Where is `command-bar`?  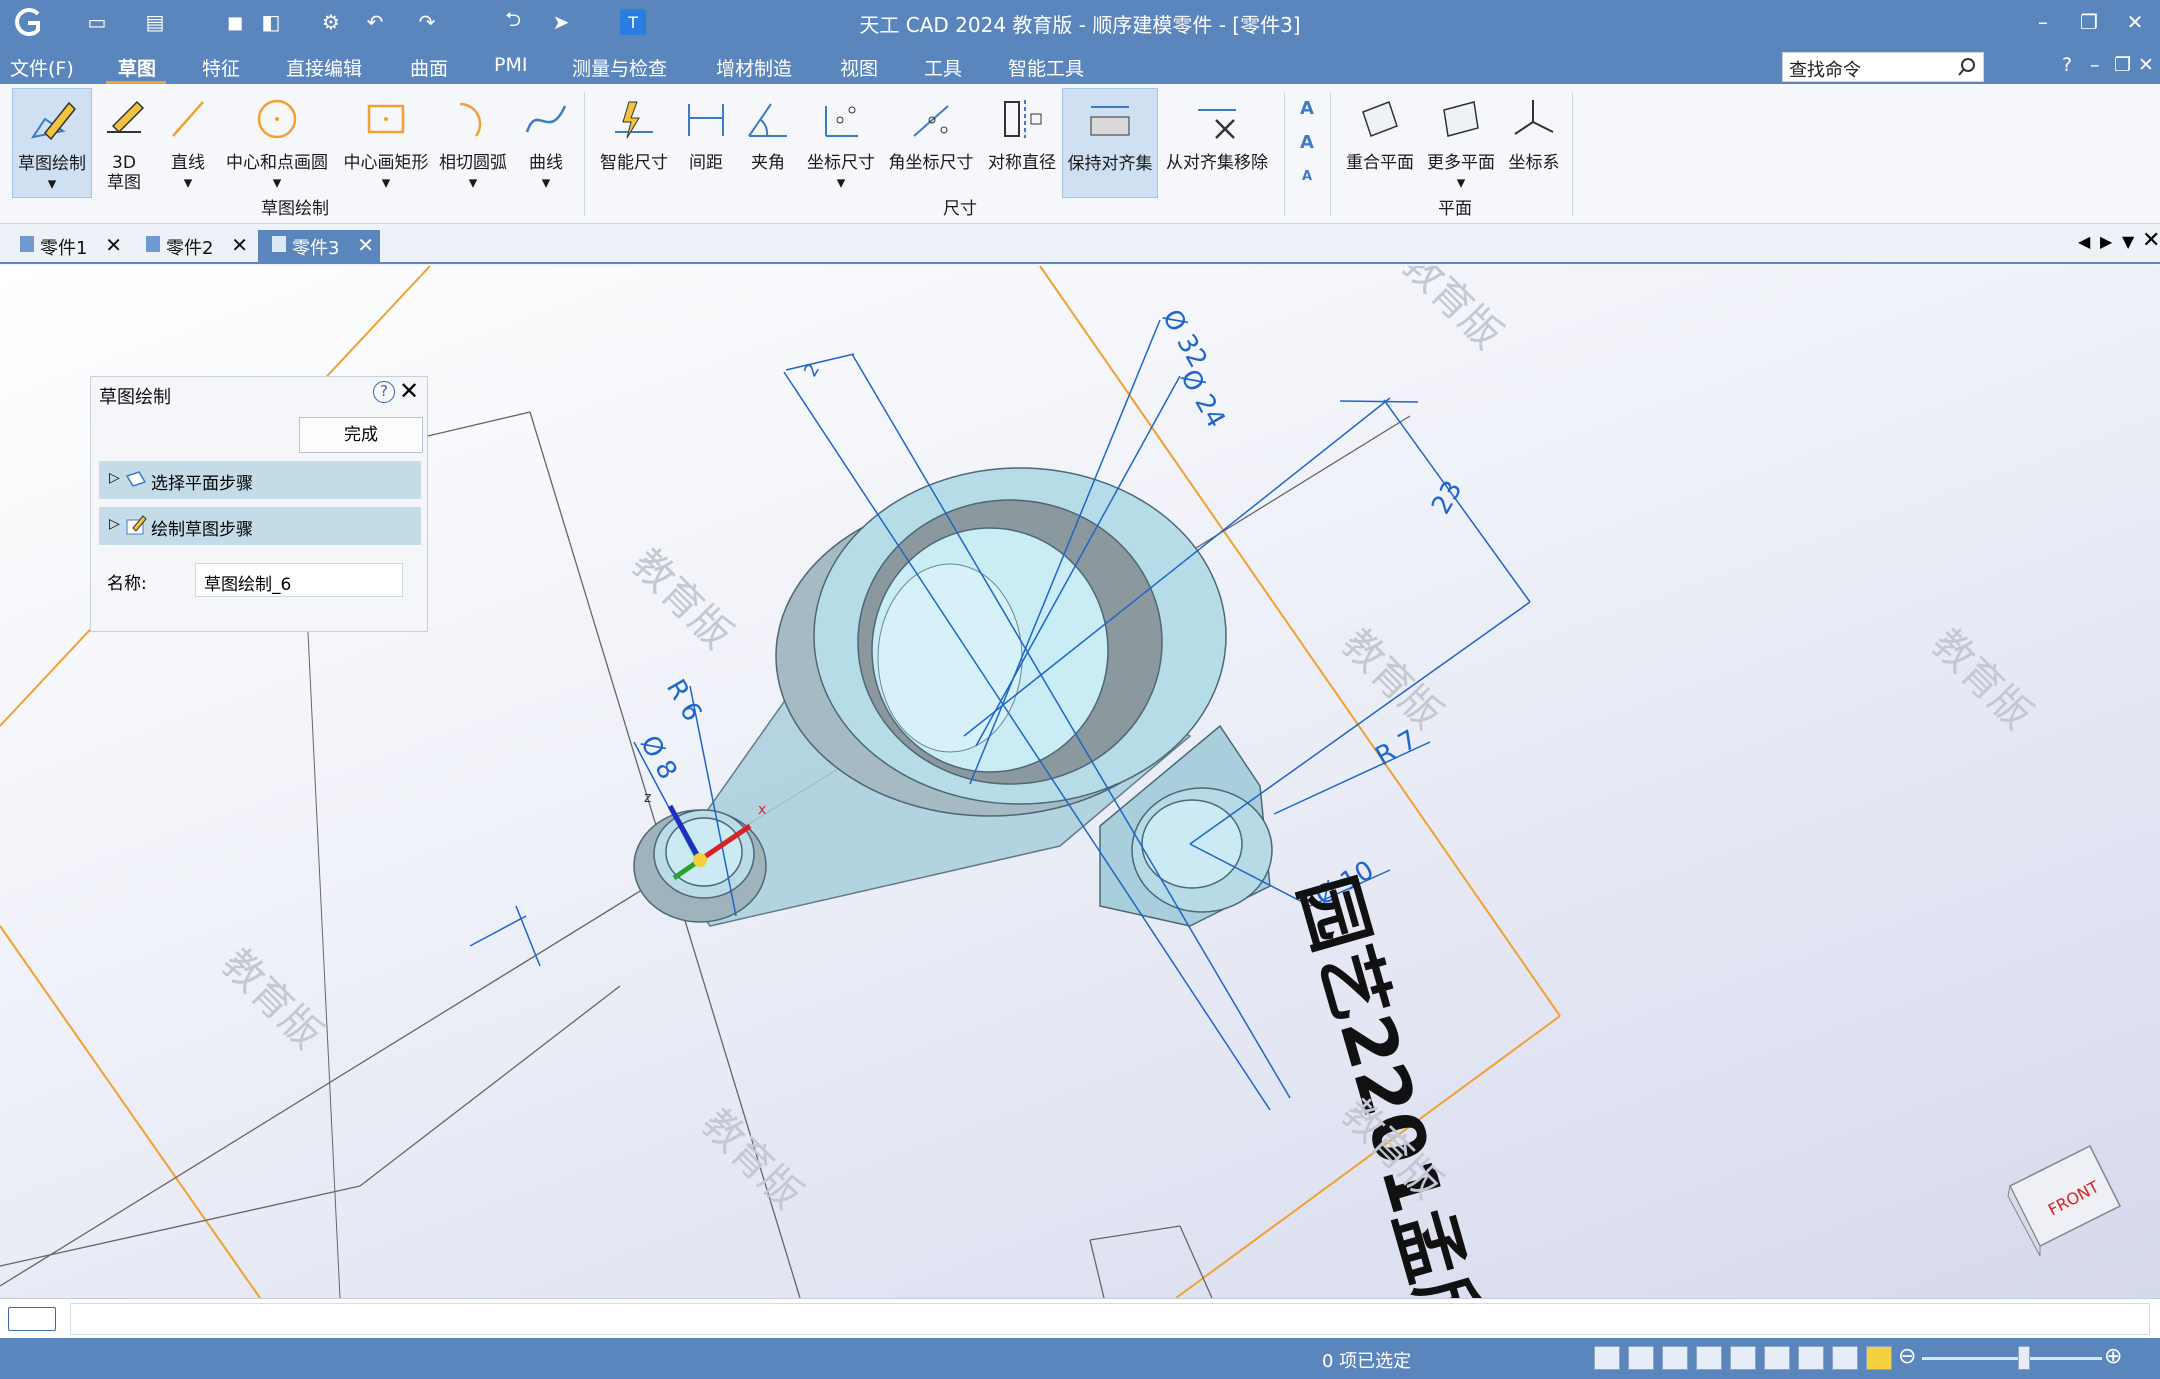
command-bar is located at coordinates (1080, 1318).